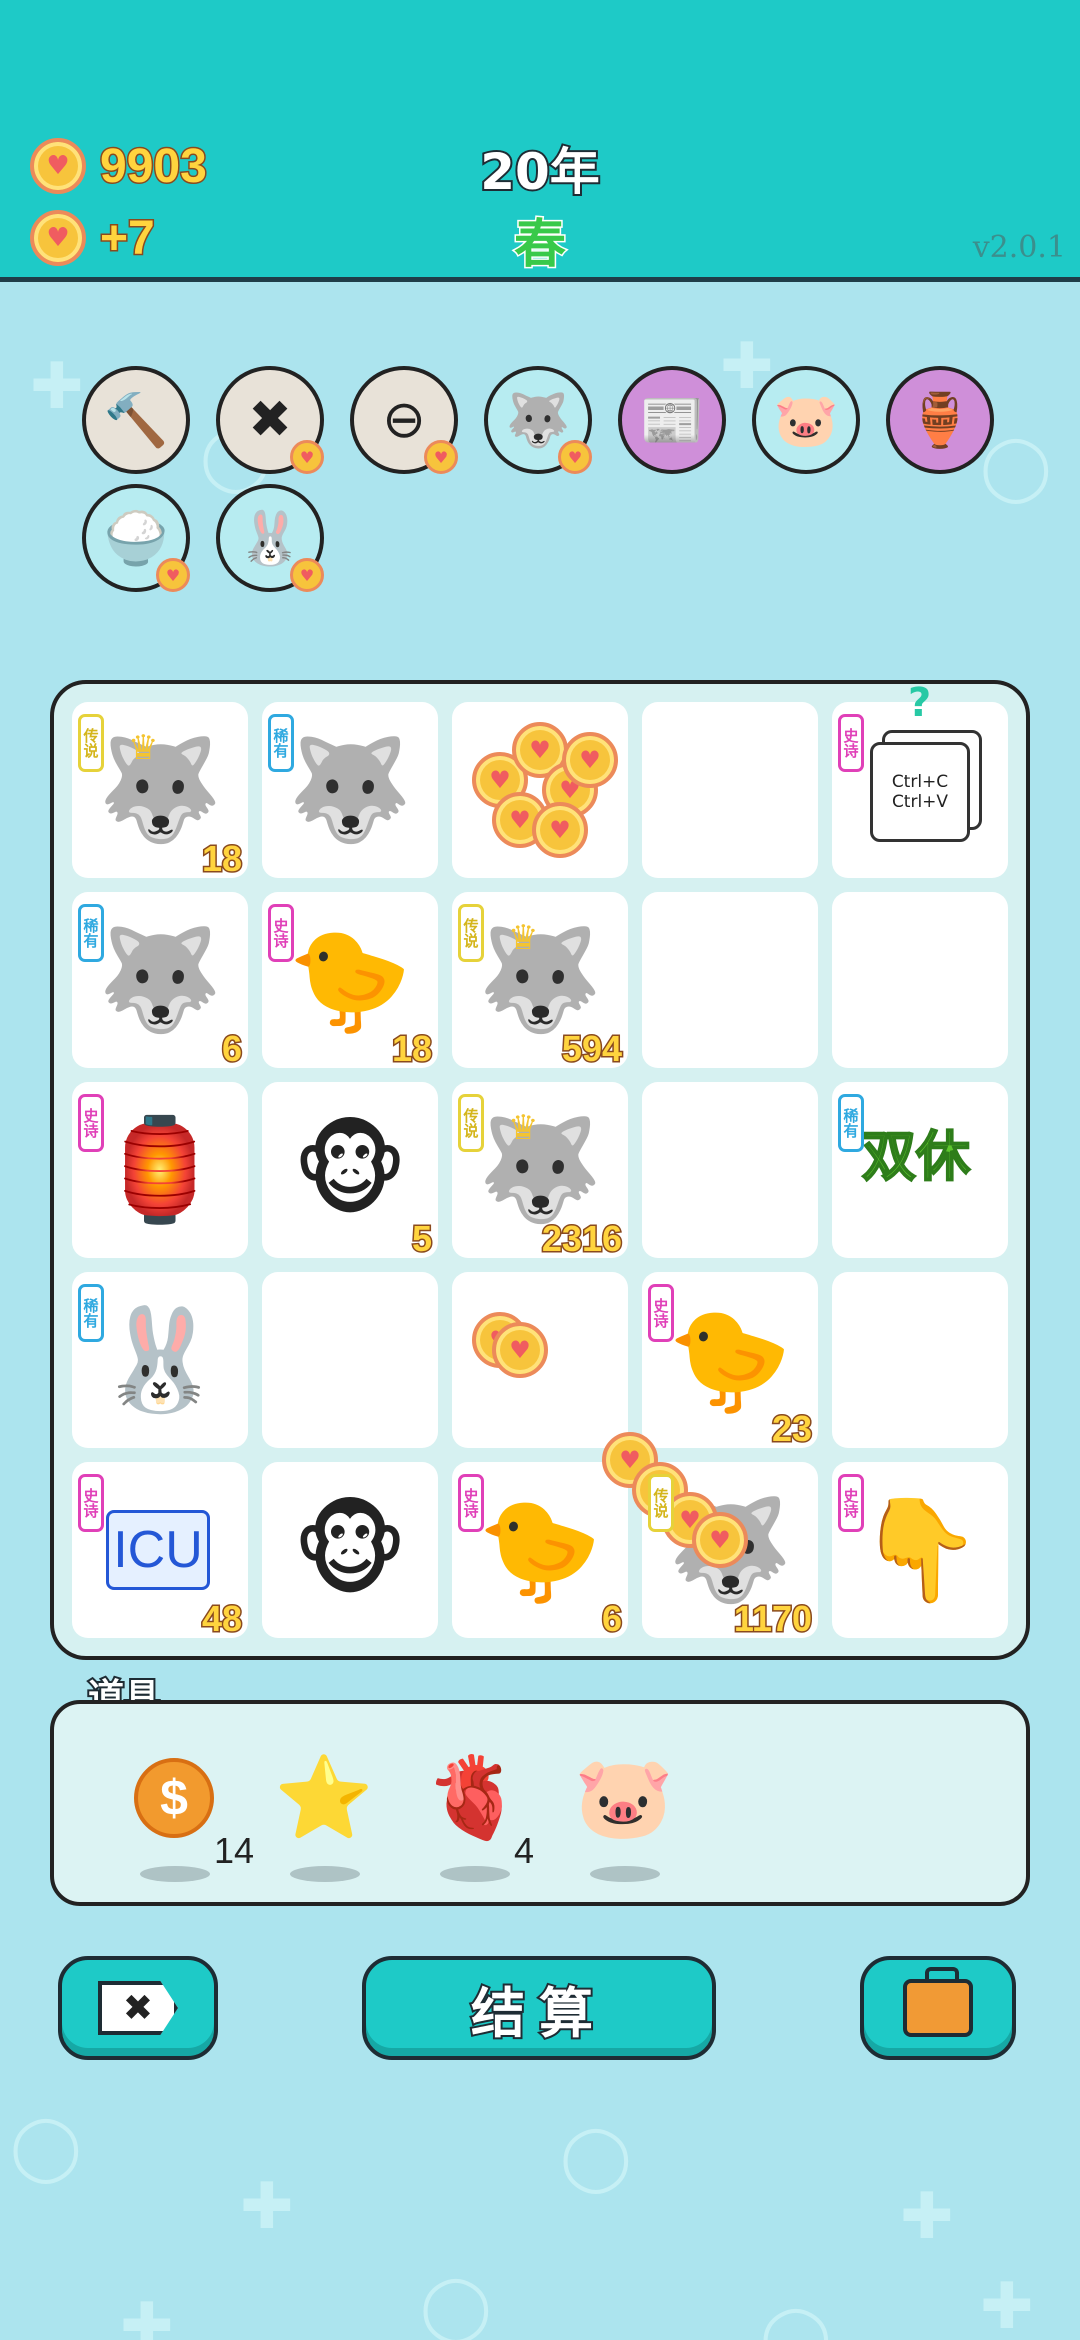 The image size is (1080, 2340). I want to click on board-cell: 🐺 ♛ 传说 18, so click(160, 791).